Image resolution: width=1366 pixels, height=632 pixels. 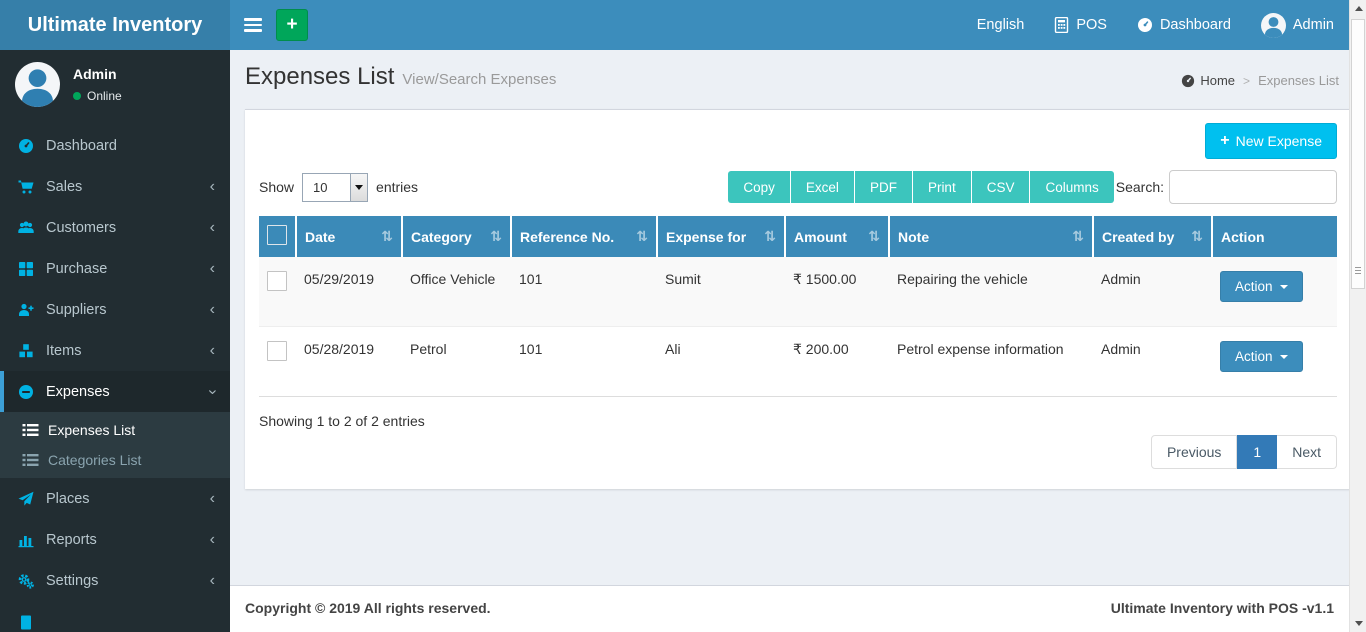 I want to click on sidebar-item-partial, so click(x=115, y=616).